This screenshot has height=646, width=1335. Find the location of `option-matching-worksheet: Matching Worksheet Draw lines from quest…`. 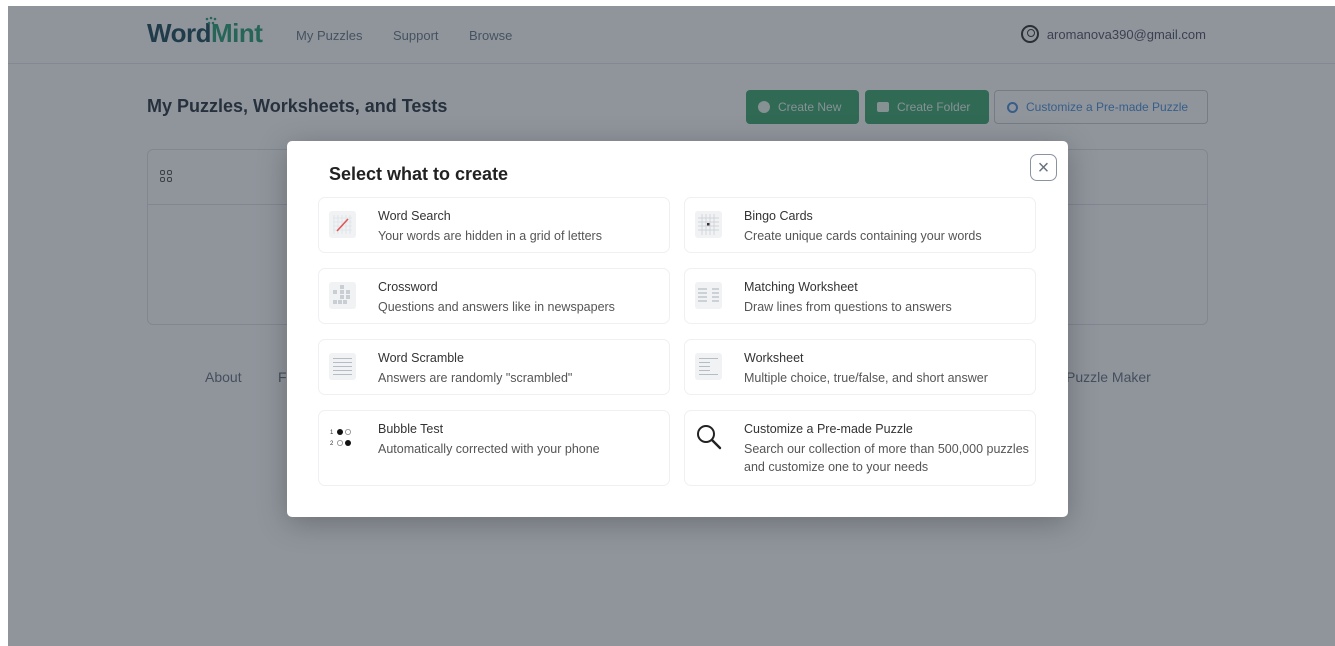

option-matching-worksheet: Matching Worksheet Draw lines from quest… is located at coordinates (860, 296).